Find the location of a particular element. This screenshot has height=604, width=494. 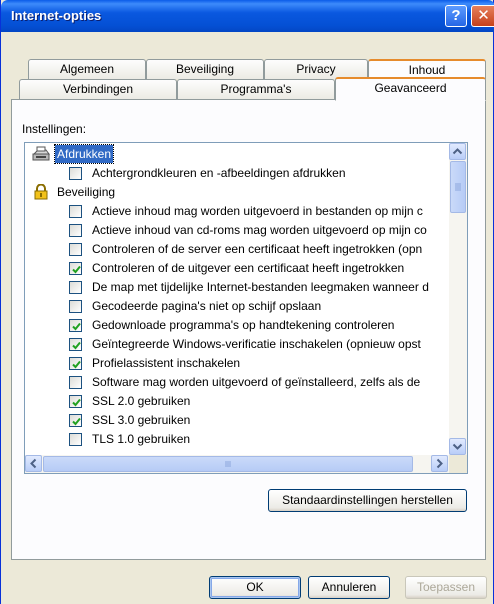

scroll-down-button is located at coordinates (457, 446).